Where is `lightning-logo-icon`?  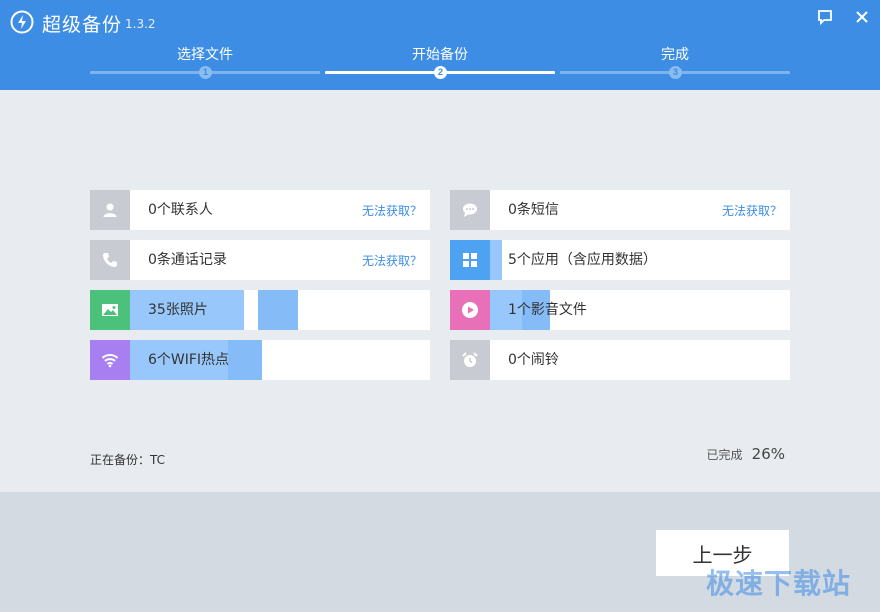 lightning-logo-icon is located at coordinates (22, 22).